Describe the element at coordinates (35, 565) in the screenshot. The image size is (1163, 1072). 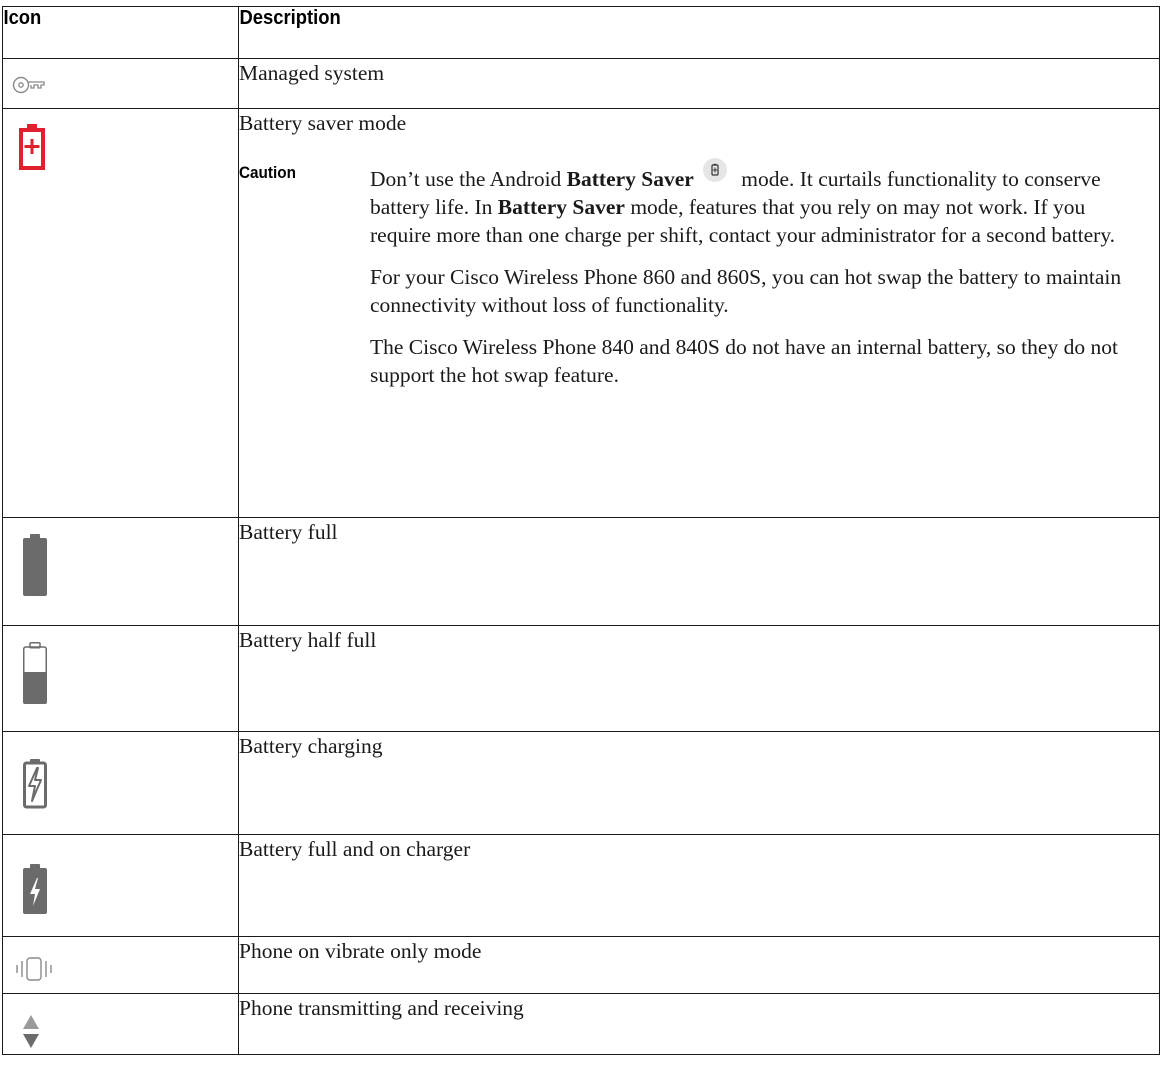
I see `battery-full-icon` at that location.